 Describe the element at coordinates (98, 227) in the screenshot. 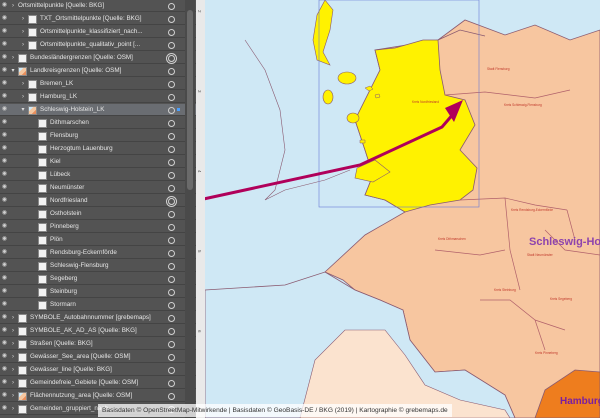

I see `layer-row: ◉ Pinneberg` at that location.